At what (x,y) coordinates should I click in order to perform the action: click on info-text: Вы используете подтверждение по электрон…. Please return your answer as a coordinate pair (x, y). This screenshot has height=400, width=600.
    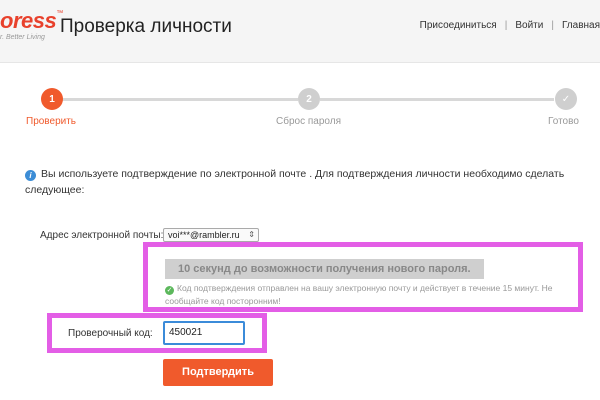
    Looking at the image, I should click on (295, 182).